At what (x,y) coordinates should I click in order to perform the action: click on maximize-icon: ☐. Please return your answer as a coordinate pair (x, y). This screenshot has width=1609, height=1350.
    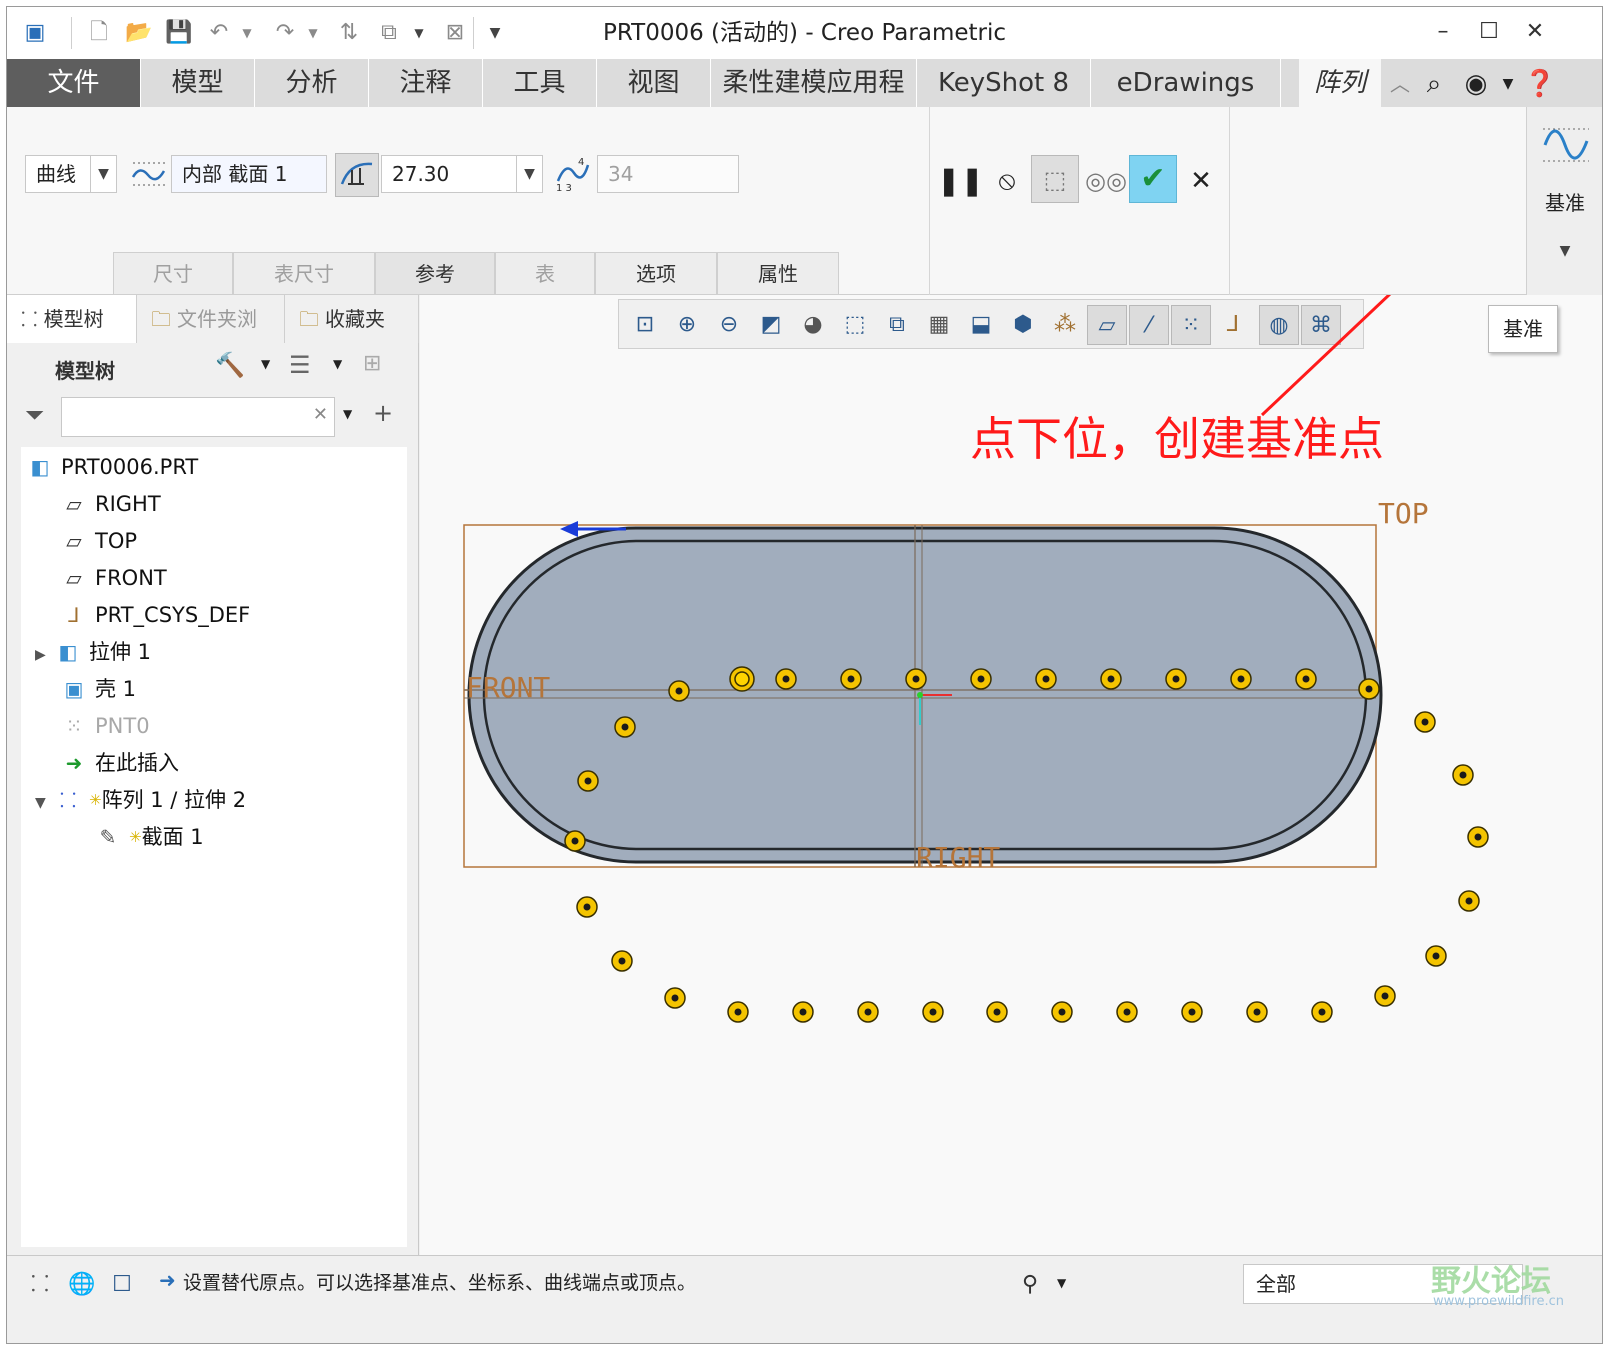
    Looking at the image, I should click on (1489, 32).